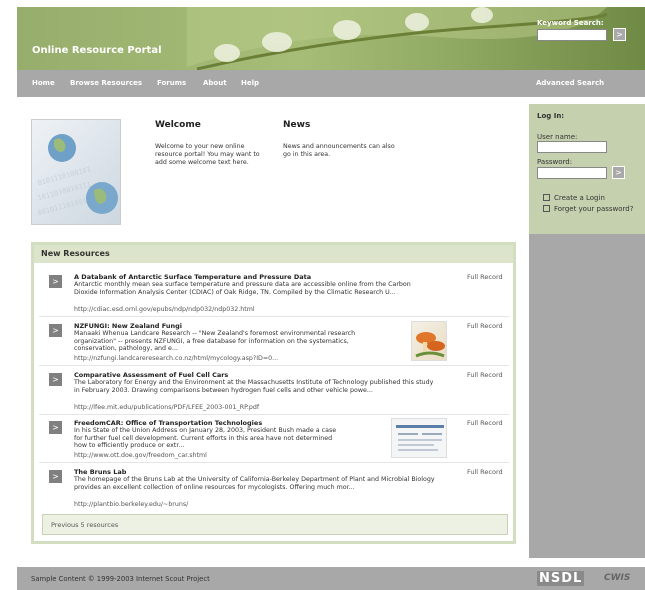 This screenshot has width=645, height=590. What do you see at coordinates (331, 38) in the screenshot?
I see `header-banner: Online Resource Portal Keyword Search: >` at bounding box center [331, 38].